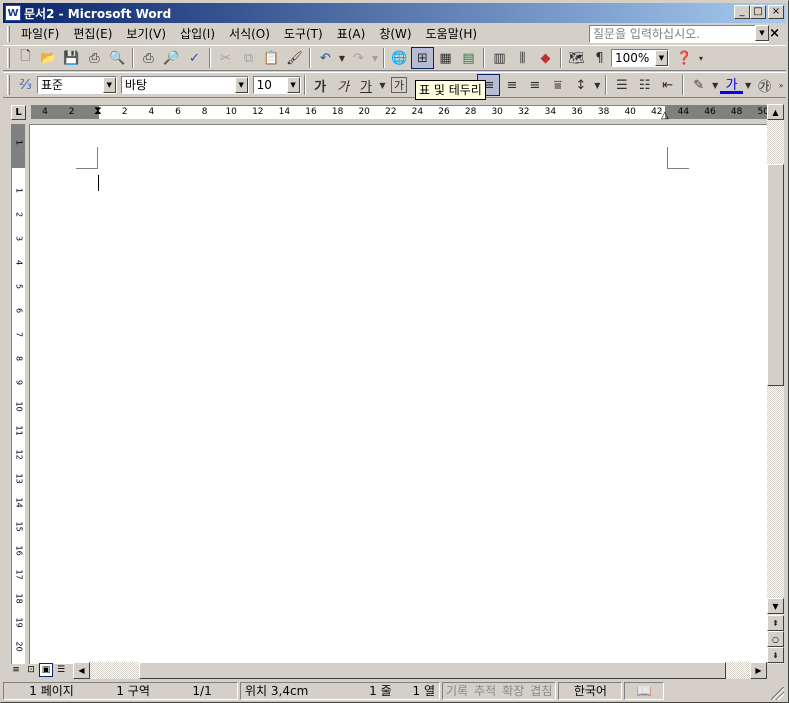 The height and width of the screenshot is (703, 789). Describe the element at coordinates (8, 34) in the screenshot. I see `menubar-grip` at that location.